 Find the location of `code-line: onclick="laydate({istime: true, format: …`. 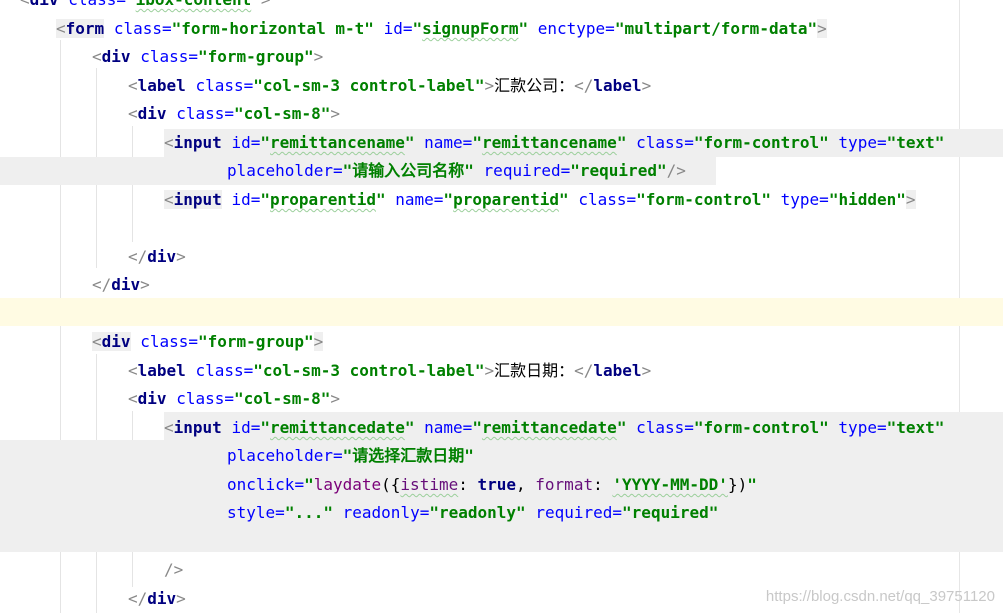

code-line: onclick="laydate({istime: true, format: … is located at coordinates (492, 485).